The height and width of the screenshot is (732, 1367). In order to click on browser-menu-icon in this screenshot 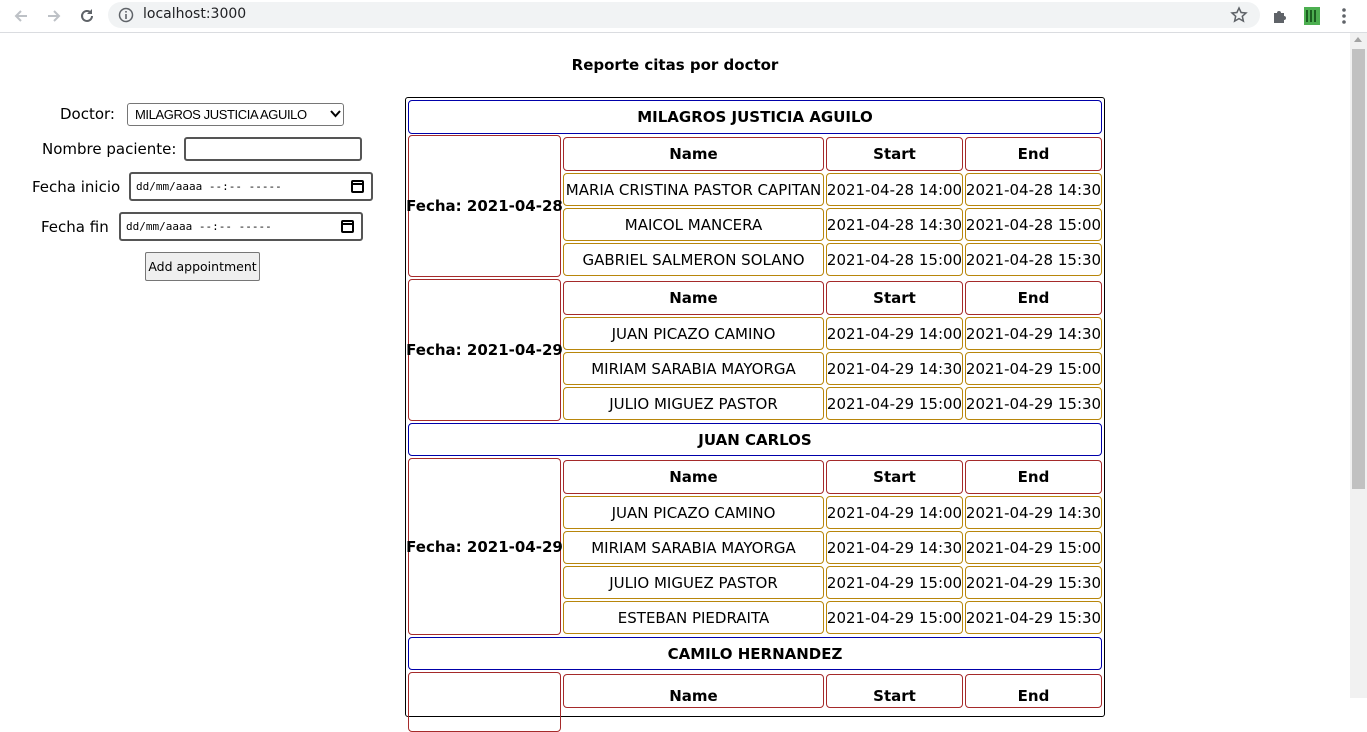, I will do `click(1344, 16)`.